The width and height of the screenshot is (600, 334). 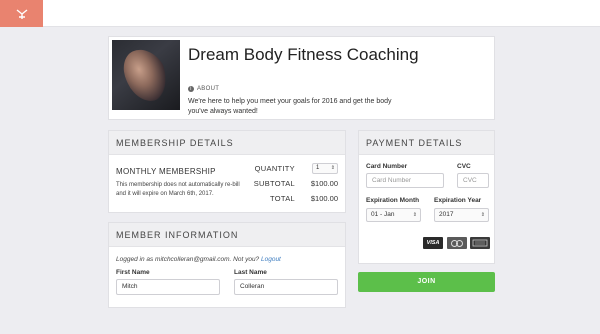 What do you see at coordinates (166, 171) in the screenshot?
I see `plan-title: MONTHLY MEMBERSHIP` at bounding box center [166, 171].